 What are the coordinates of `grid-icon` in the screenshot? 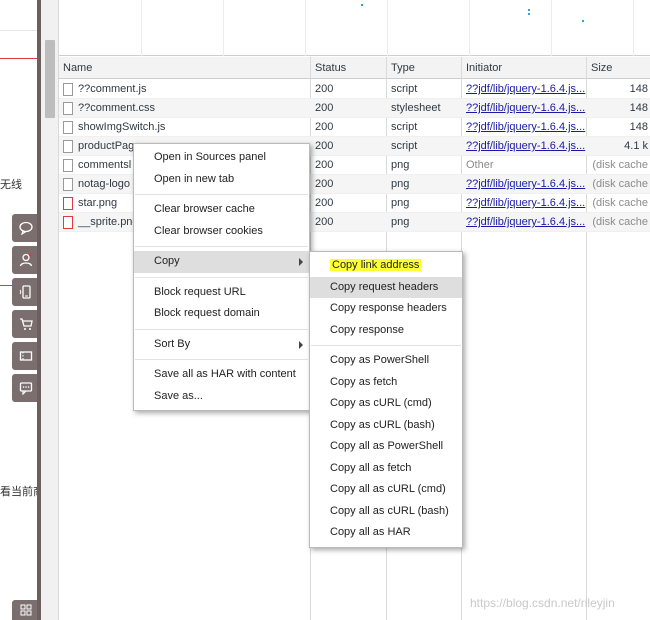 It's located at (26, 610).